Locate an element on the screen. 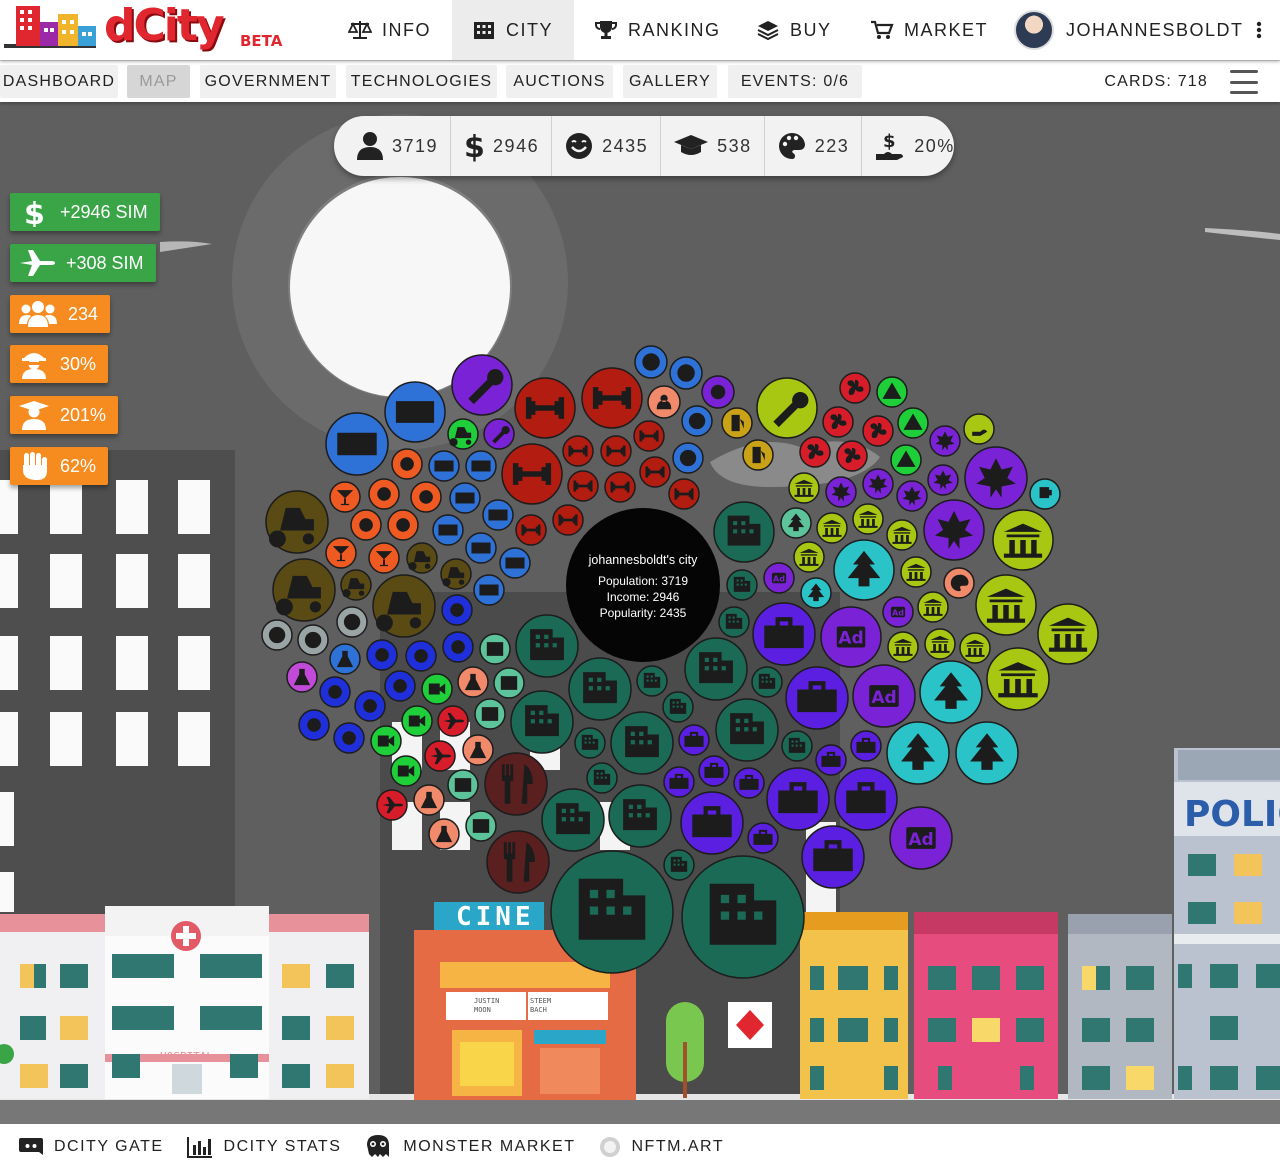  tab-events: EVENTS: 0/6 is located at coordinates (795, 81).